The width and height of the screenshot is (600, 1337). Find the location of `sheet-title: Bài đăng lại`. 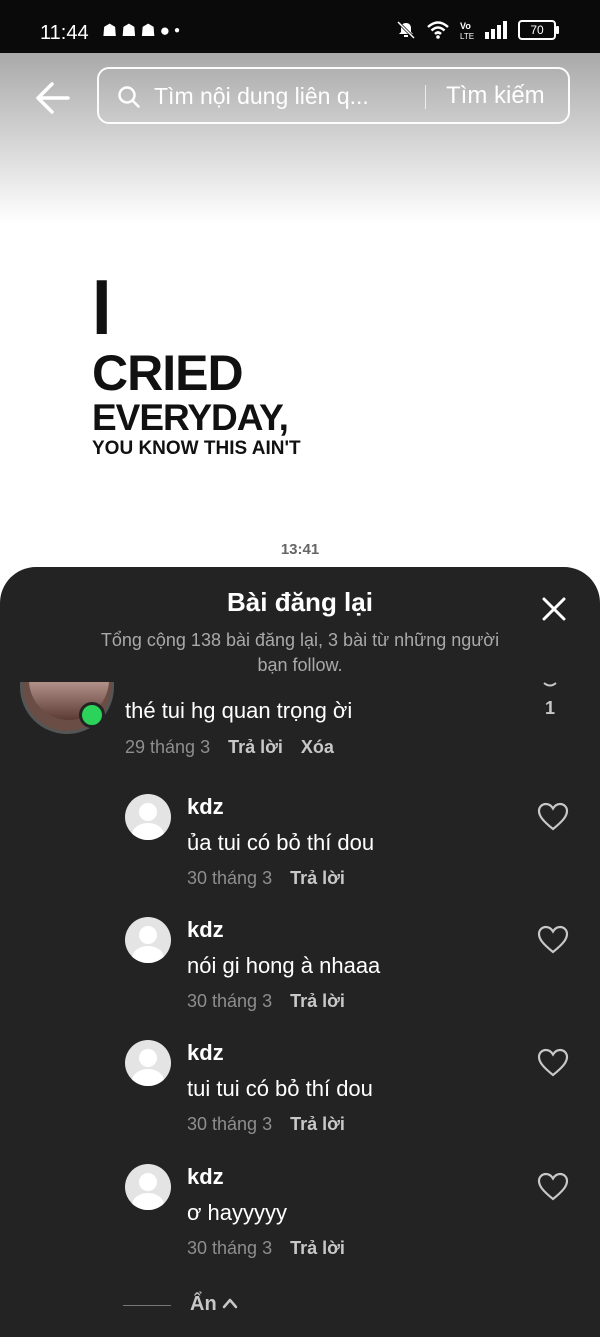

sheet-title: Bài đăng lại is located at coordinates (300, 602).